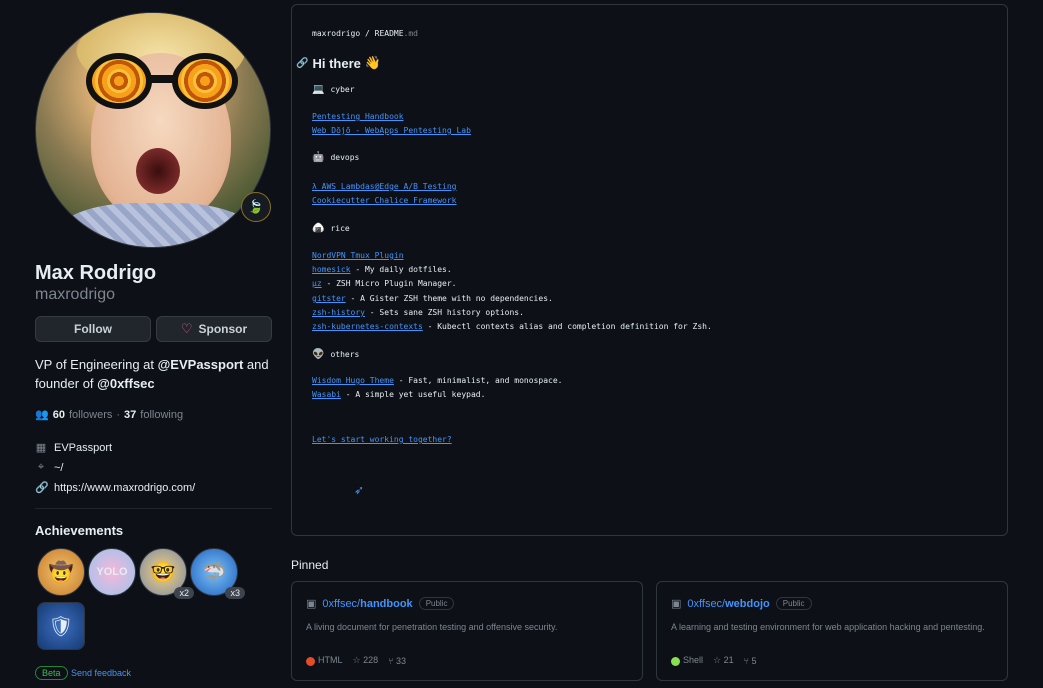 This screenshot has width=1043, height=688. Describe the element at coordinates (42, 488) in the screenshot. I see `link-icon: 🔗` at that location.